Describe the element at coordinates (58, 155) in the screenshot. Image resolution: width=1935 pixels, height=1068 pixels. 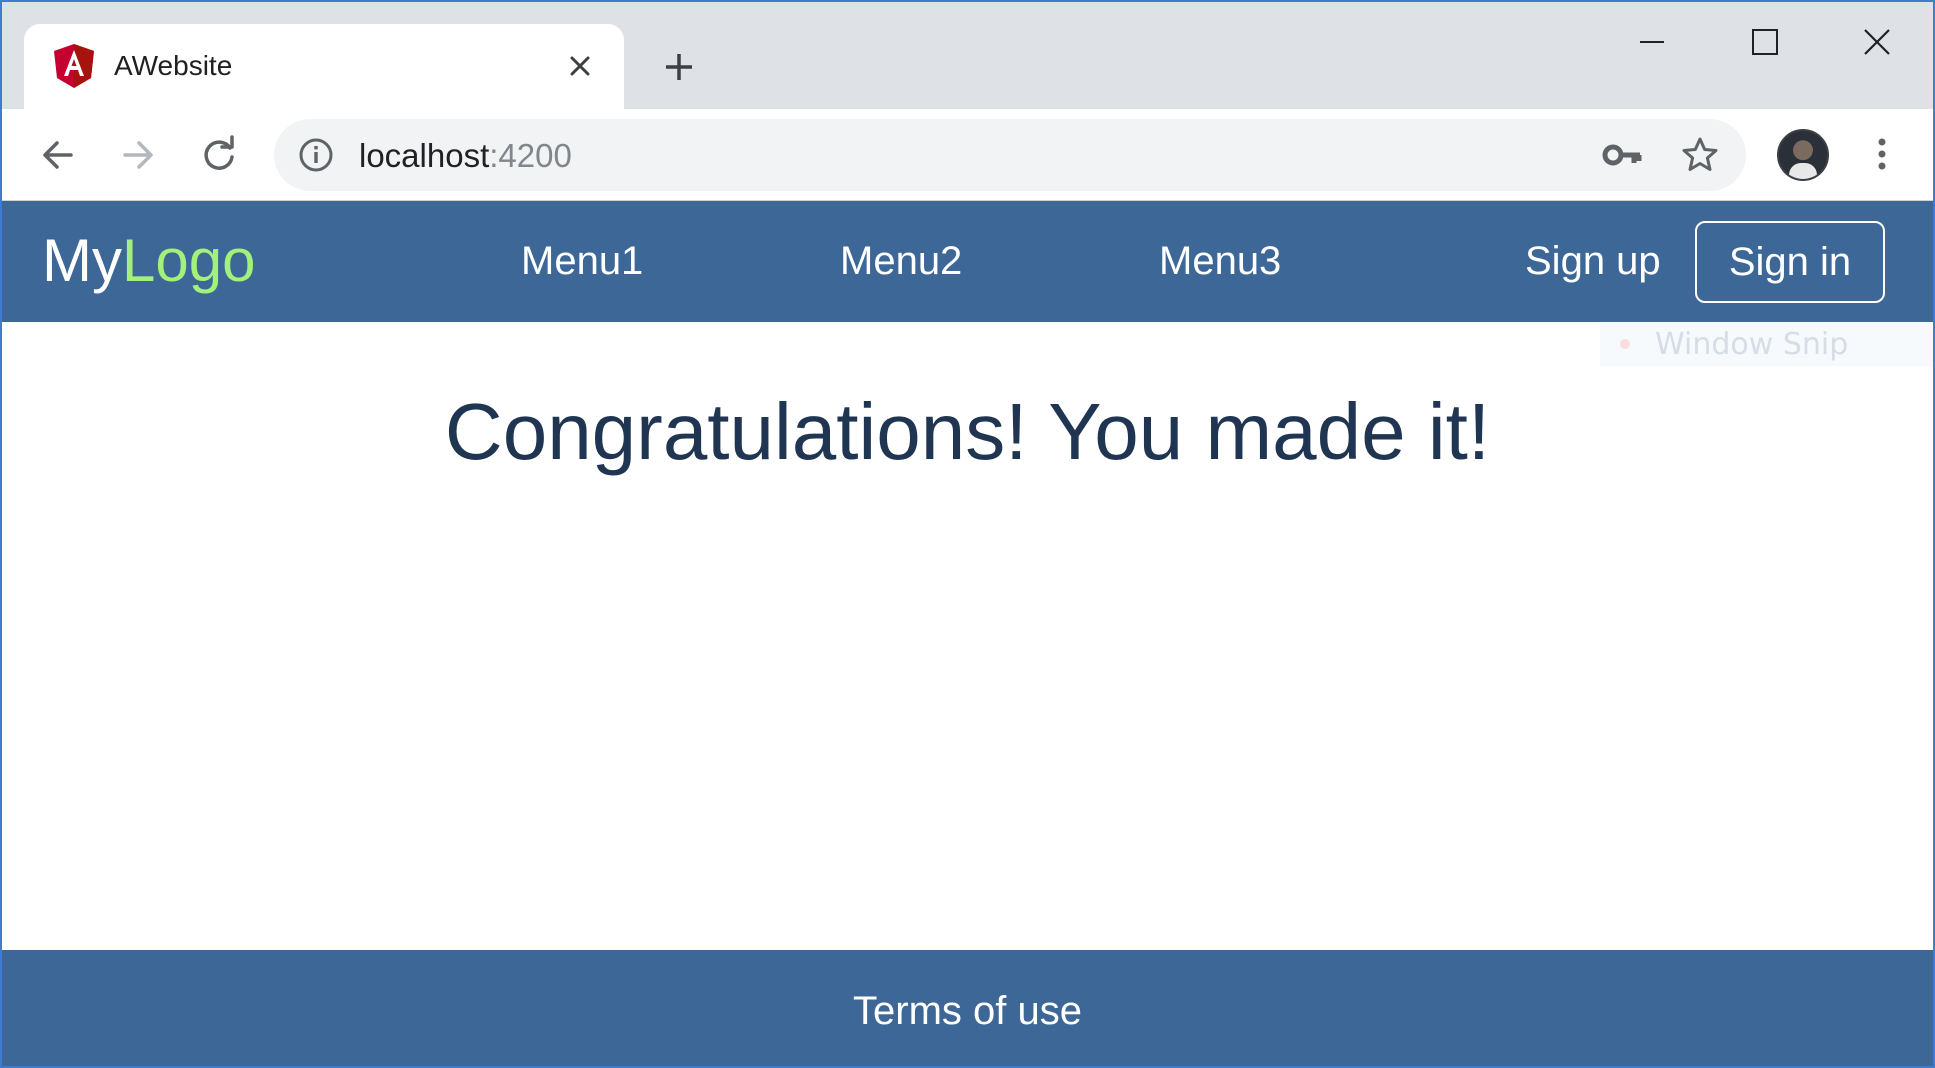
I see `back-arrow-icon` at that location.